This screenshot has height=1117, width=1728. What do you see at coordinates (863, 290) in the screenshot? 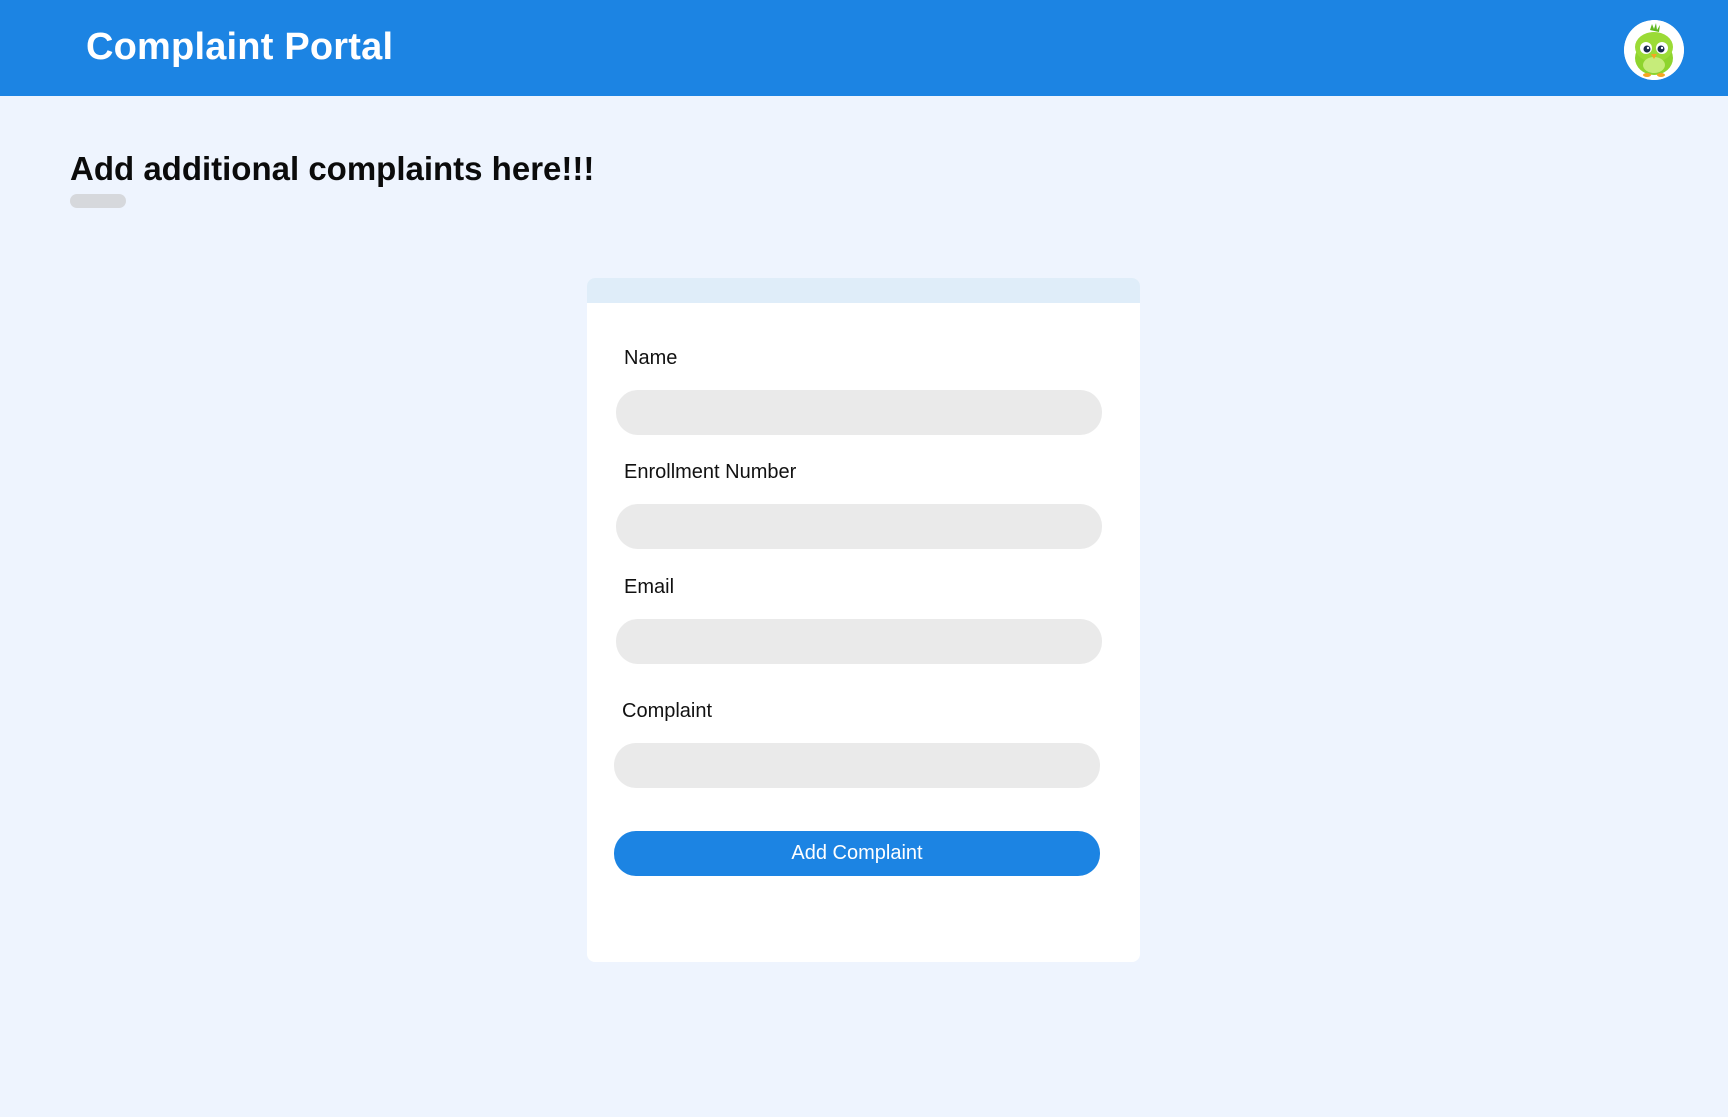
I see `card-header-strip` at bounding box center [863, 290].